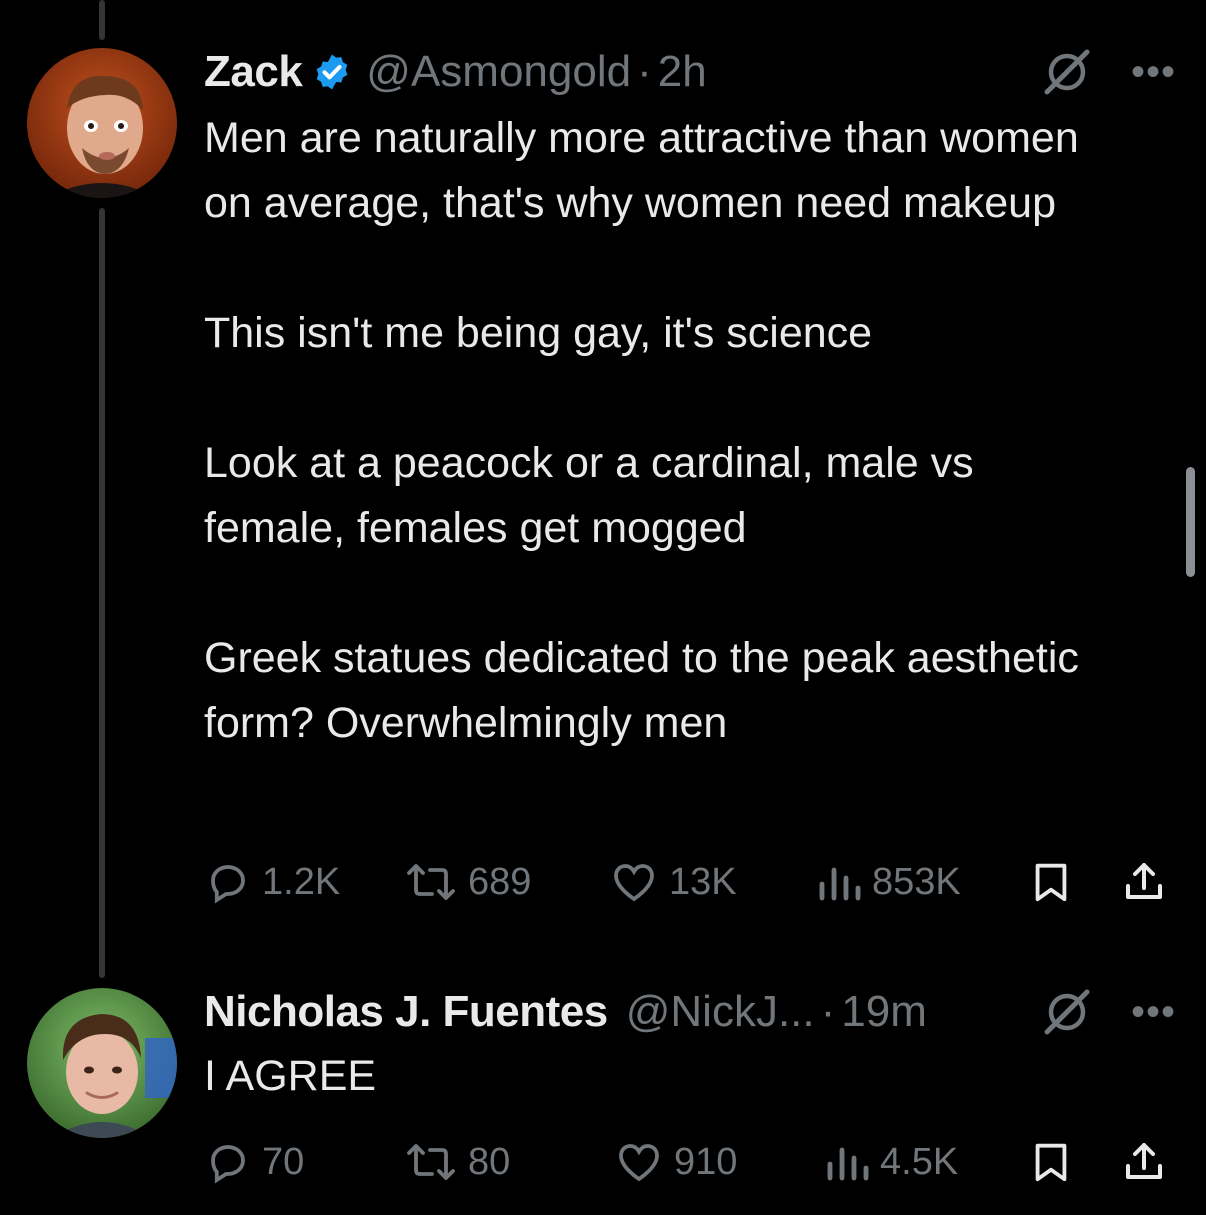 The height and width of the screenshot is (1215, 1206). Describe the element at coordinates (102, 593) in the screenshot. I see `thread-line-connector` at that location.